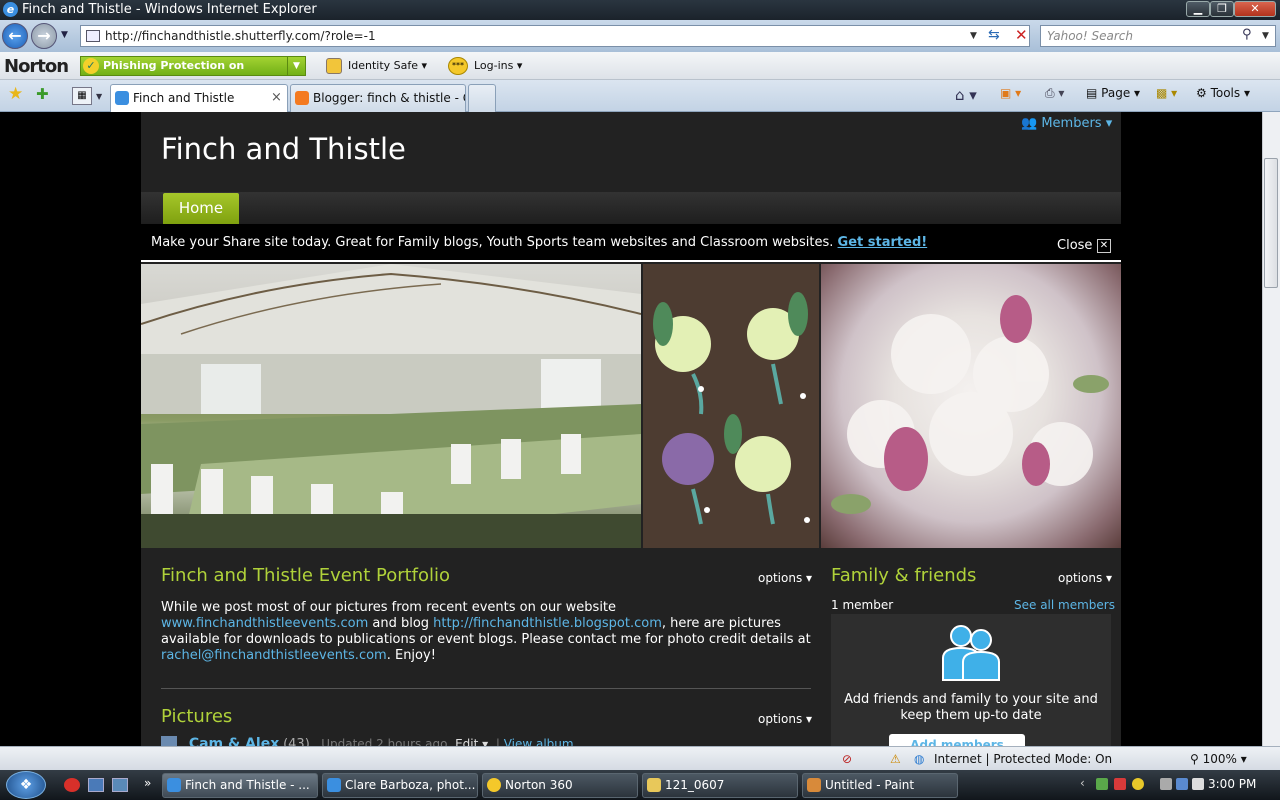 This screenshot has height=800, width=1280. I want to click on phishing-dropdown-icon: ▼, so click(296, 66).